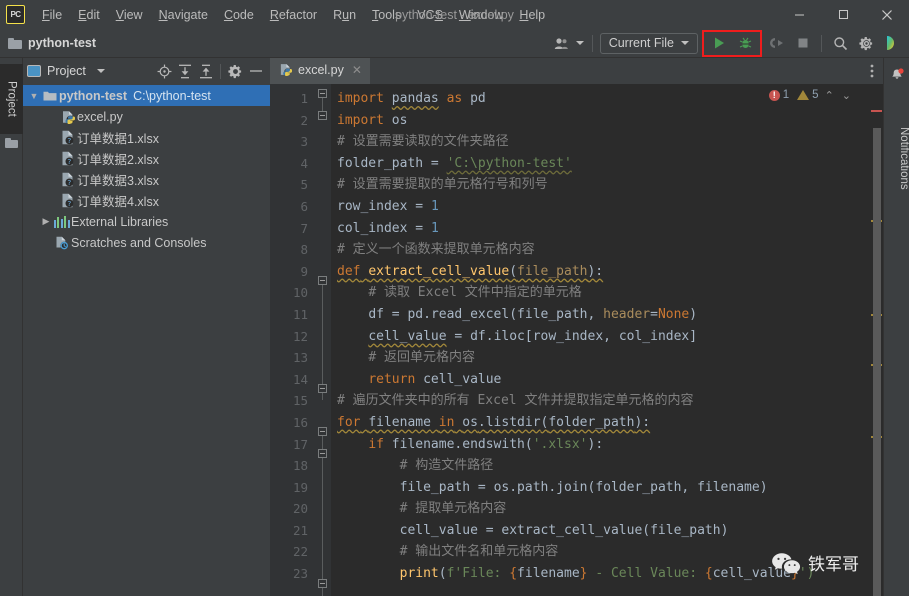 This screenshot has height=596, width=909. Describe the element at coordinates (146, 221) in the screenshot. I see `tree-item-external-libraries: ▶ External Libraries` at that location.